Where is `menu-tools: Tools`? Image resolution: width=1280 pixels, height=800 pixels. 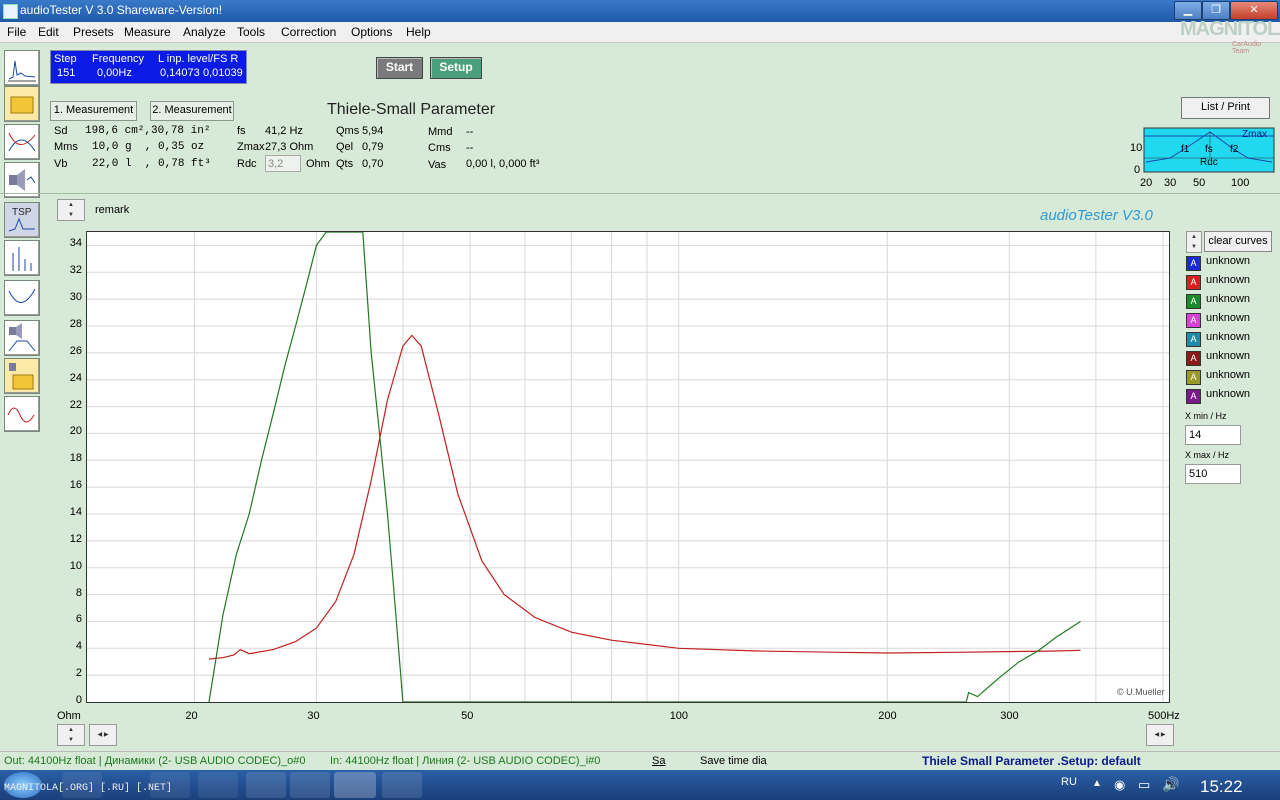
menu-tools: Tools is located at coordinates (251, 32).